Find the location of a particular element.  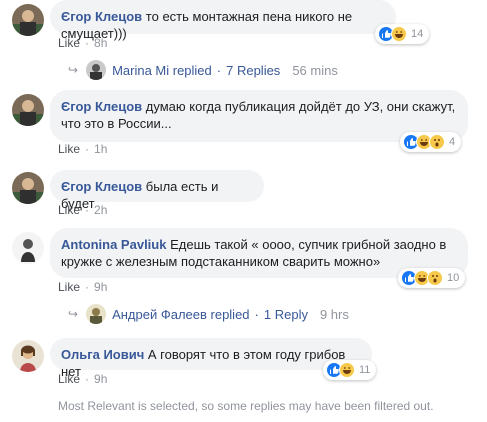

reaction-summary: 10 is located at coordinates (432, 278).